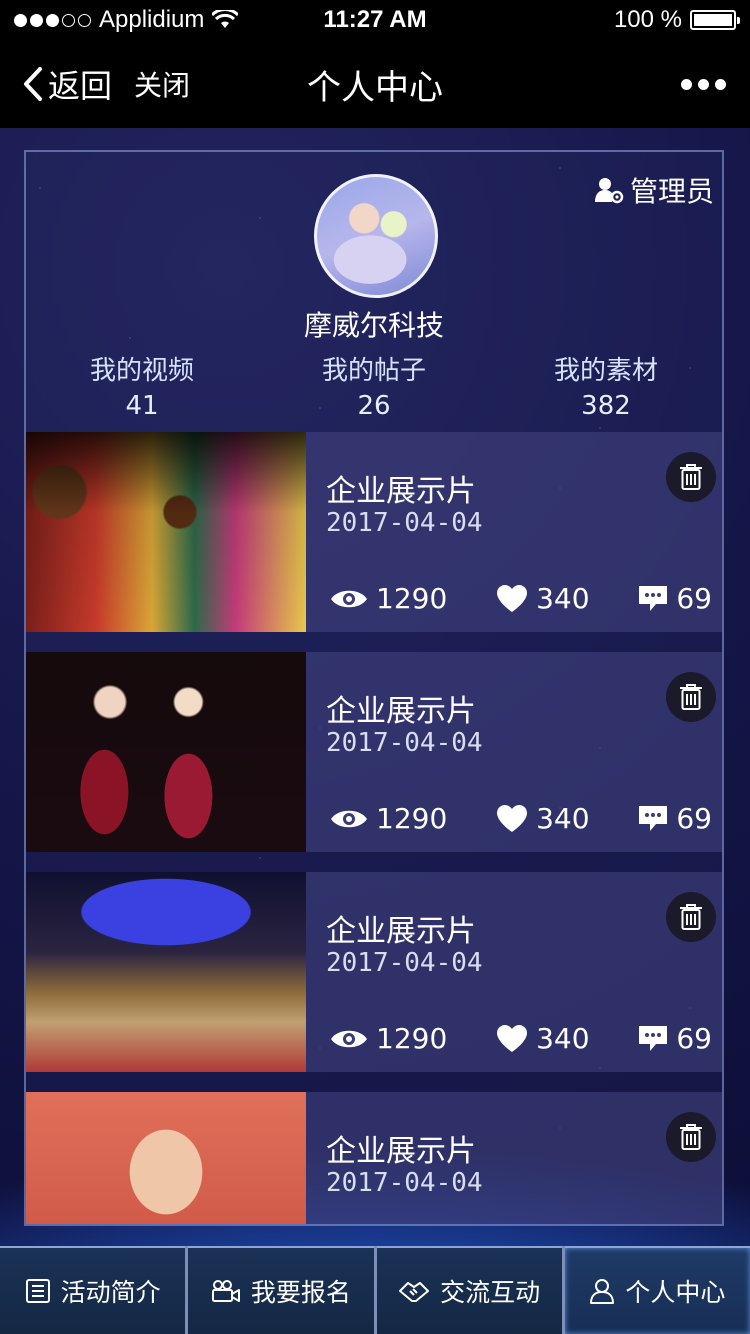 Image resolution: width=750 pixels, height=1334 pixels. I want to click on more-options-button, so click(703, 84).